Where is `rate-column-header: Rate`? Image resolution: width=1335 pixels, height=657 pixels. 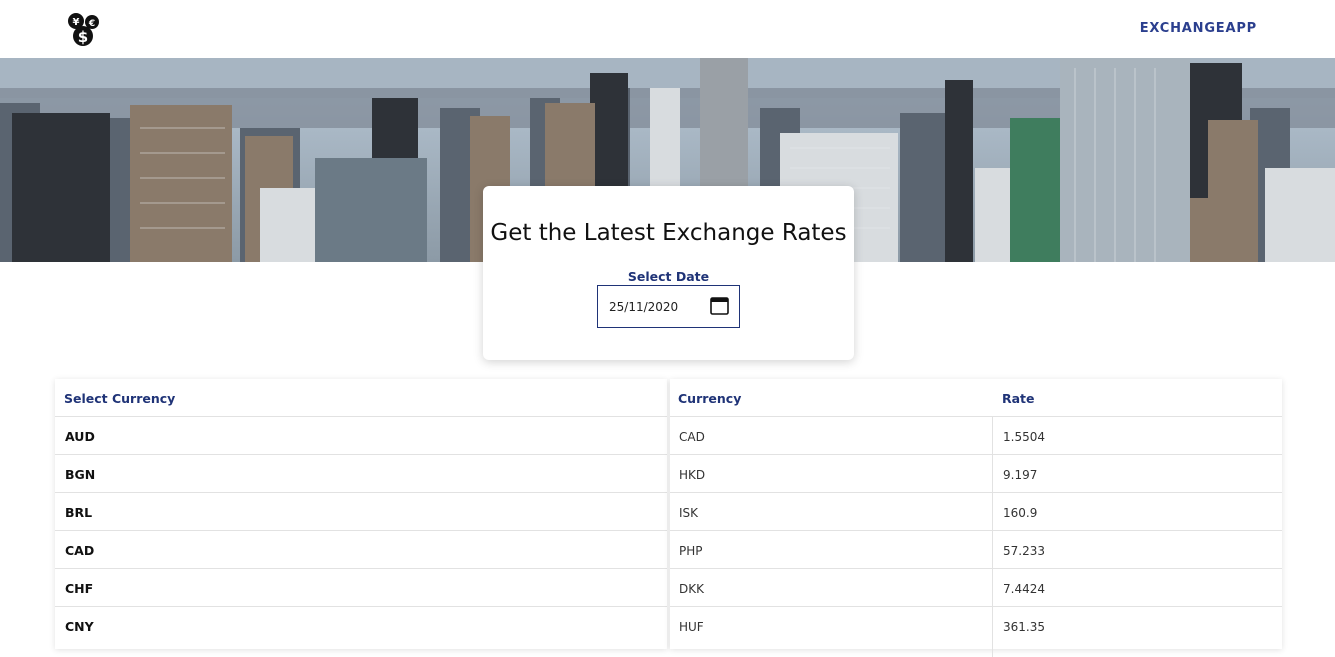 rate-column-header: Rate is located at coordinates (1018, 398).